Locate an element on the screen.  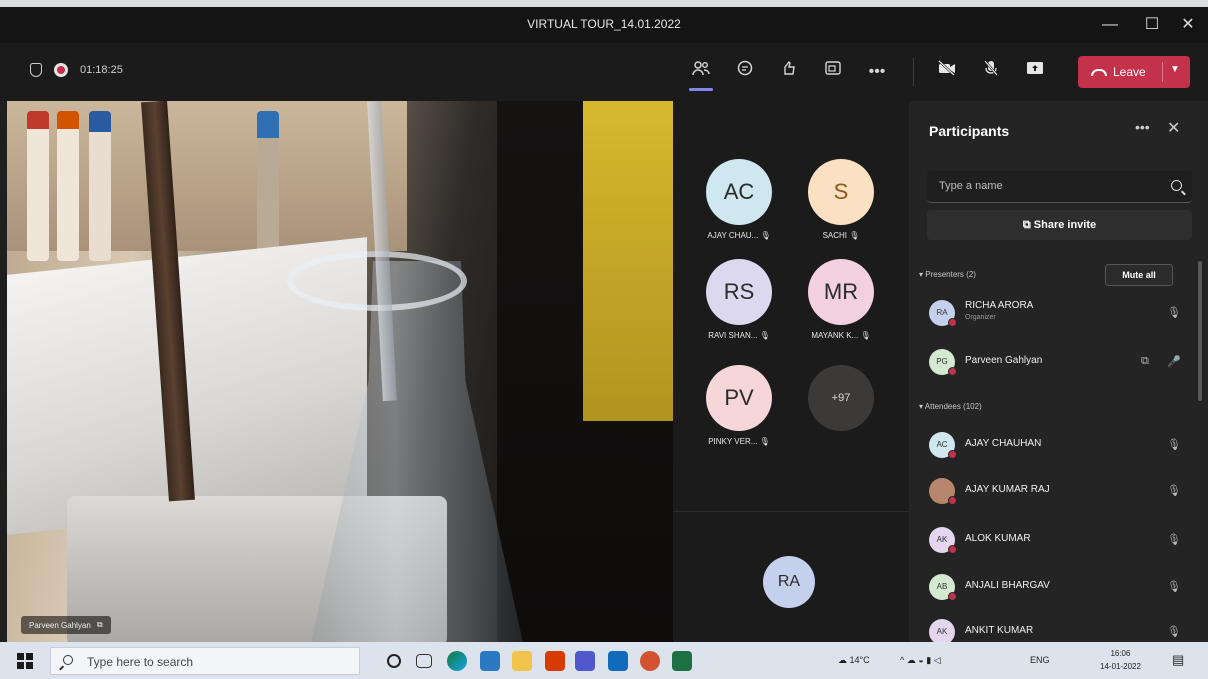
participant-row: RA RICHA ARORA Organizer 🎙 is located at coordinates (1060, 314).